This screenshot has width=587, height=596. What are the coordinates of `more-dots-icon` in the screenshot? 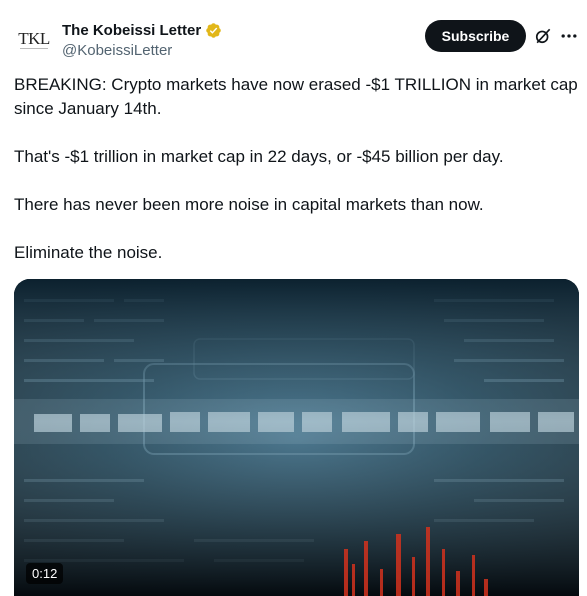 It's located at (569, 36).